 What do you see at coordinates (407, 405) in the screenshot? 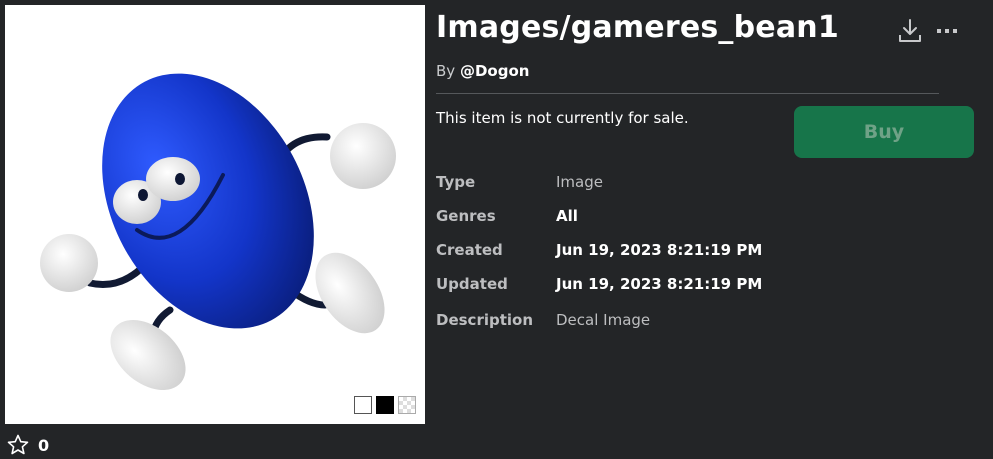
I see `transparent-background-button` at bounding box center [407, 405].